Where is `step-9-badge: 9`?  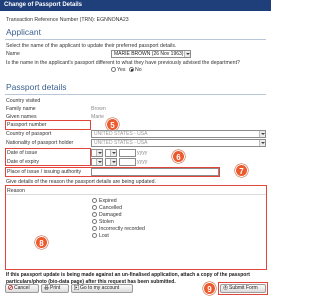
step-9-badge: 9 is located at coordinates (209, 288).